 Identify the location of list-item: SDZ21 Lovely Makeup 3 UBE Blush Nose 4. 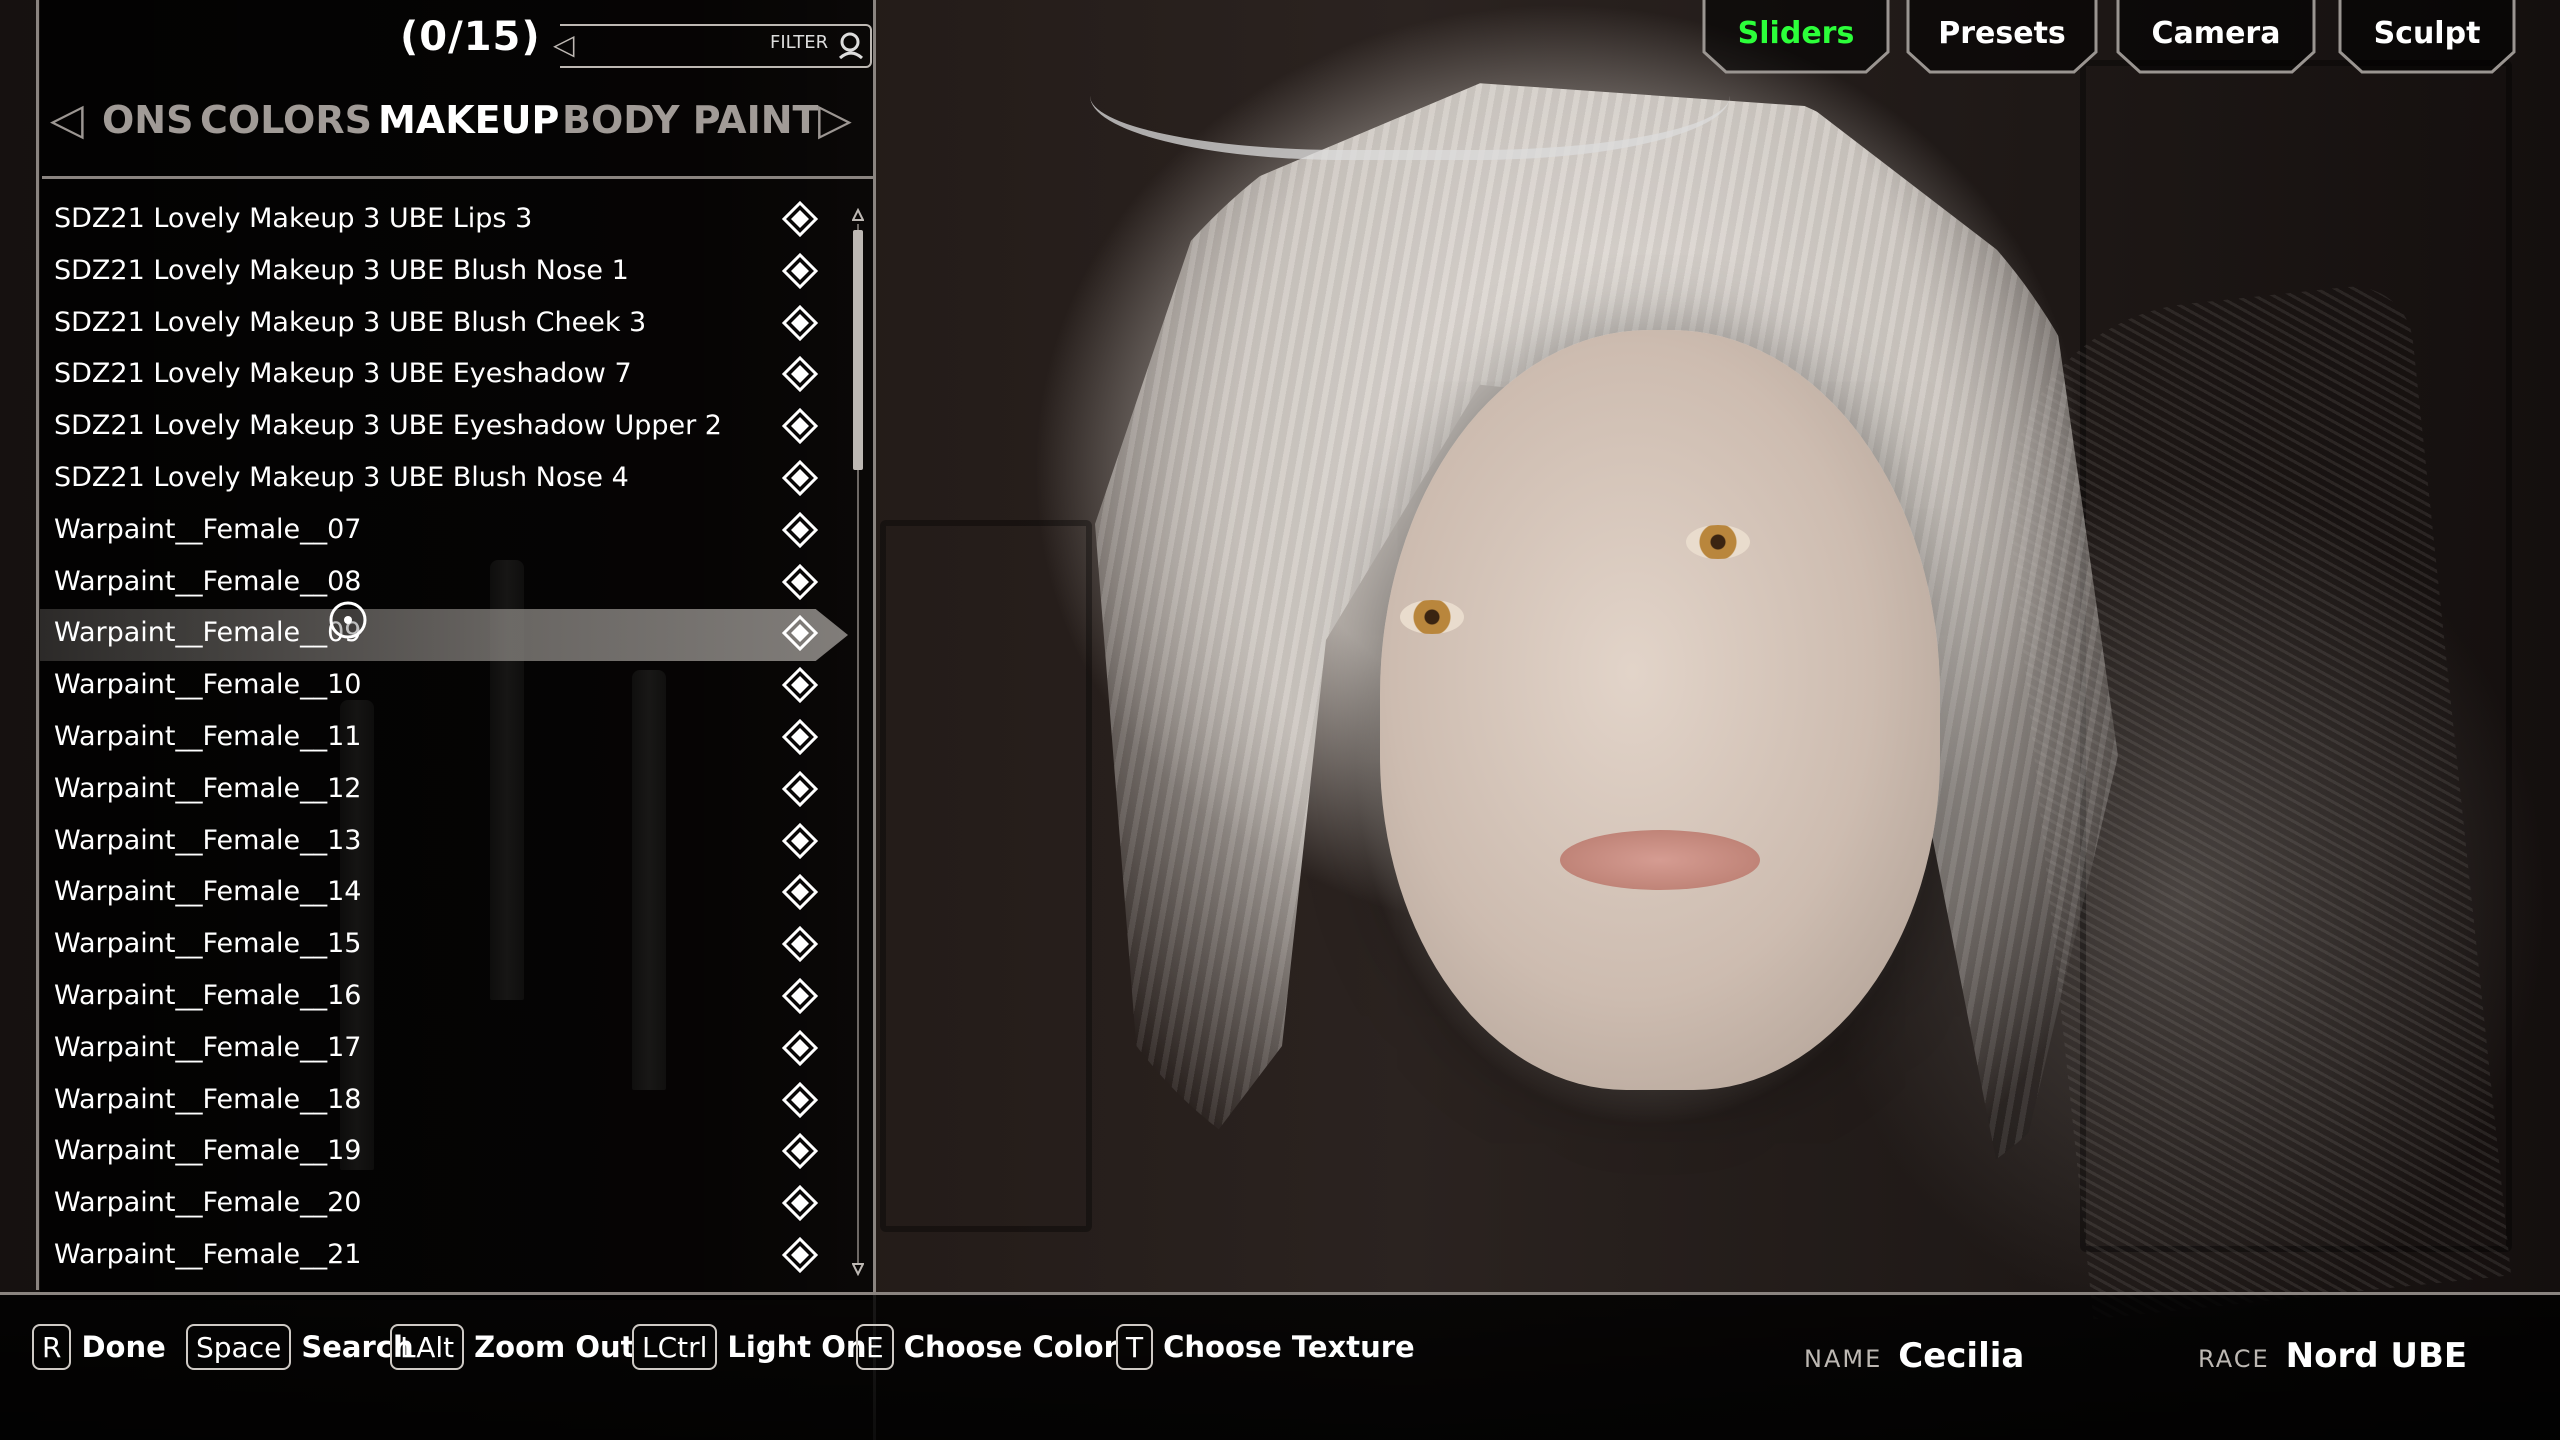
(440, 480).